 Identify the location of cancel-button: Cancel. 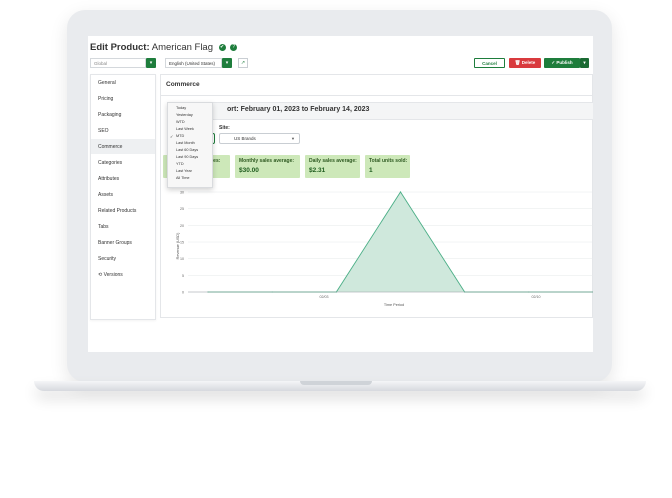
(489, 63).